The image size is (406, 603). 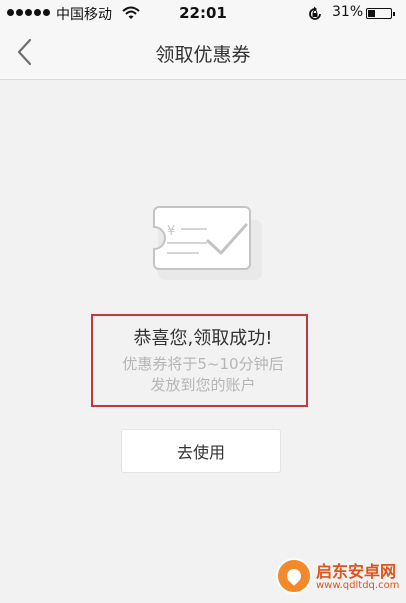 I want to click on watermark: 启东安卓网 www.qdltdq.com, so click(x=339, y=578).